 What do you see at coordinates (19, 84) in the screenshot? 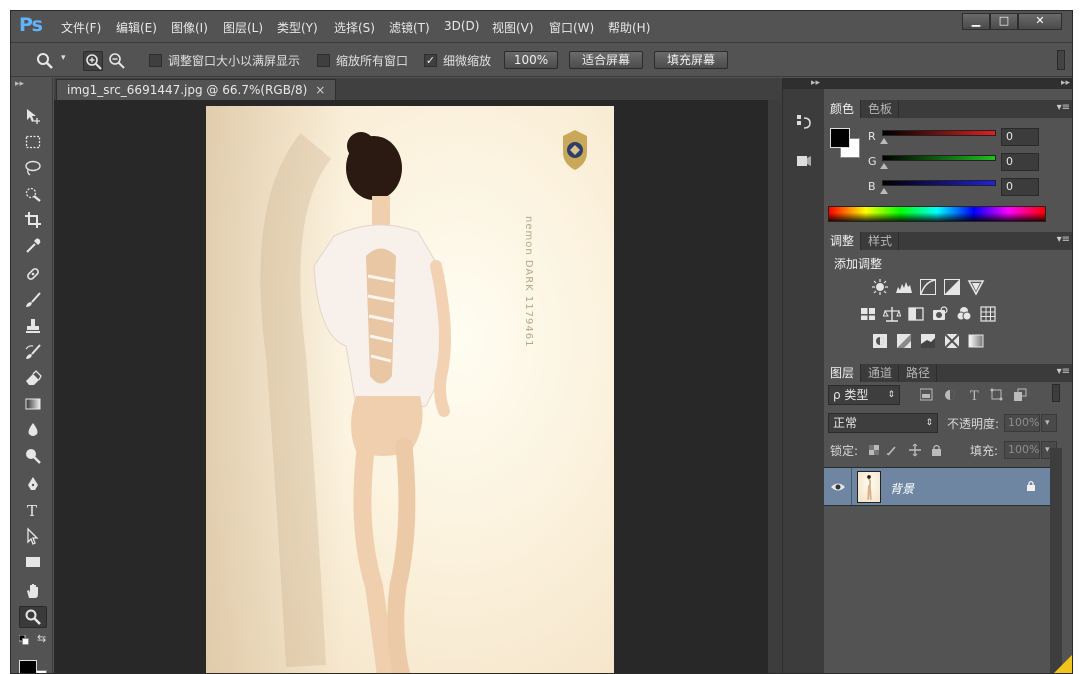
I see `toolbar-collapse-icon: ▸▸` at bounding box center [19, 84].